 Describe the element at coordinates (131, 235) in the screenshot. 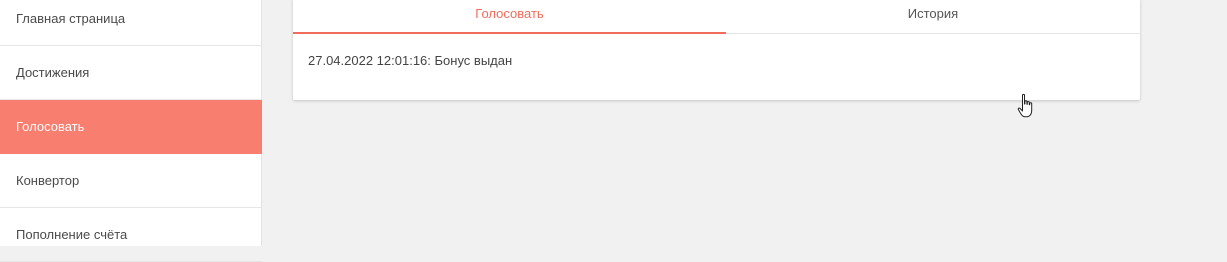

I see `sidebar-item-top-up: Пополнение счёта` at that location.